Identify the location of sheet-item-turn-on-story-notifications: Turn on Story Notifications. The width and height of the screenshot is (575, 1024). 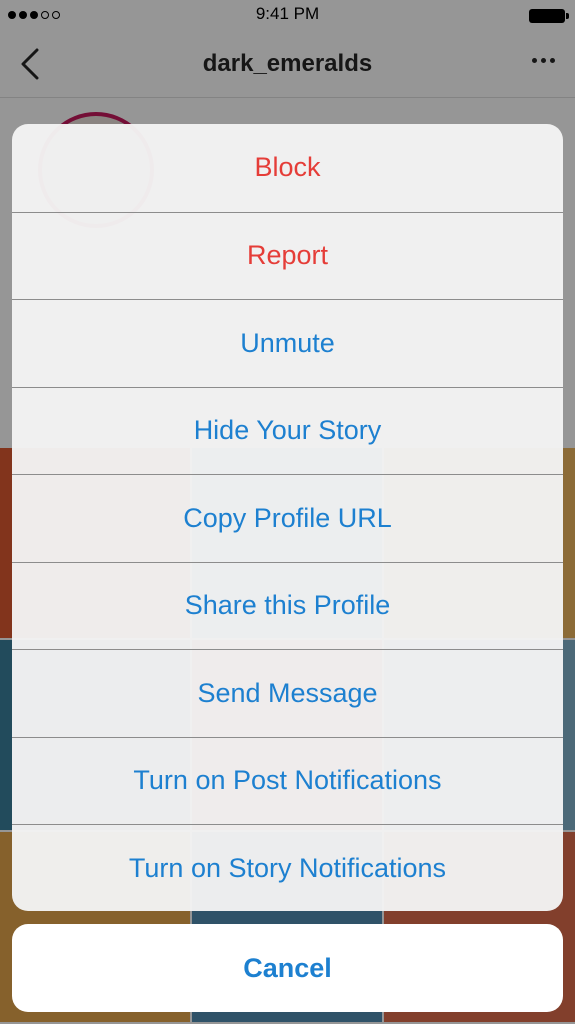
(287, 867).